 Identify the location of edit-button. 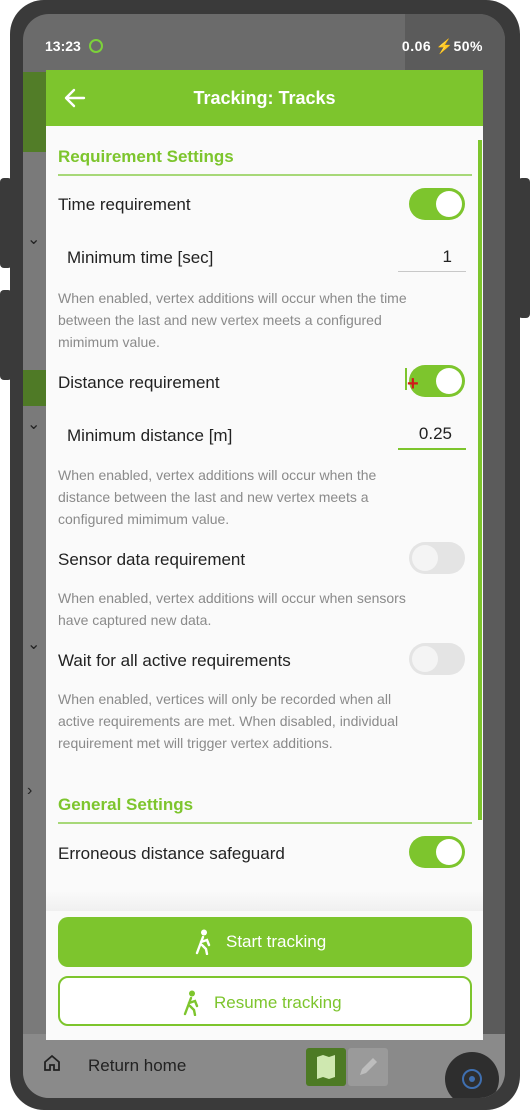
(368, 1067).